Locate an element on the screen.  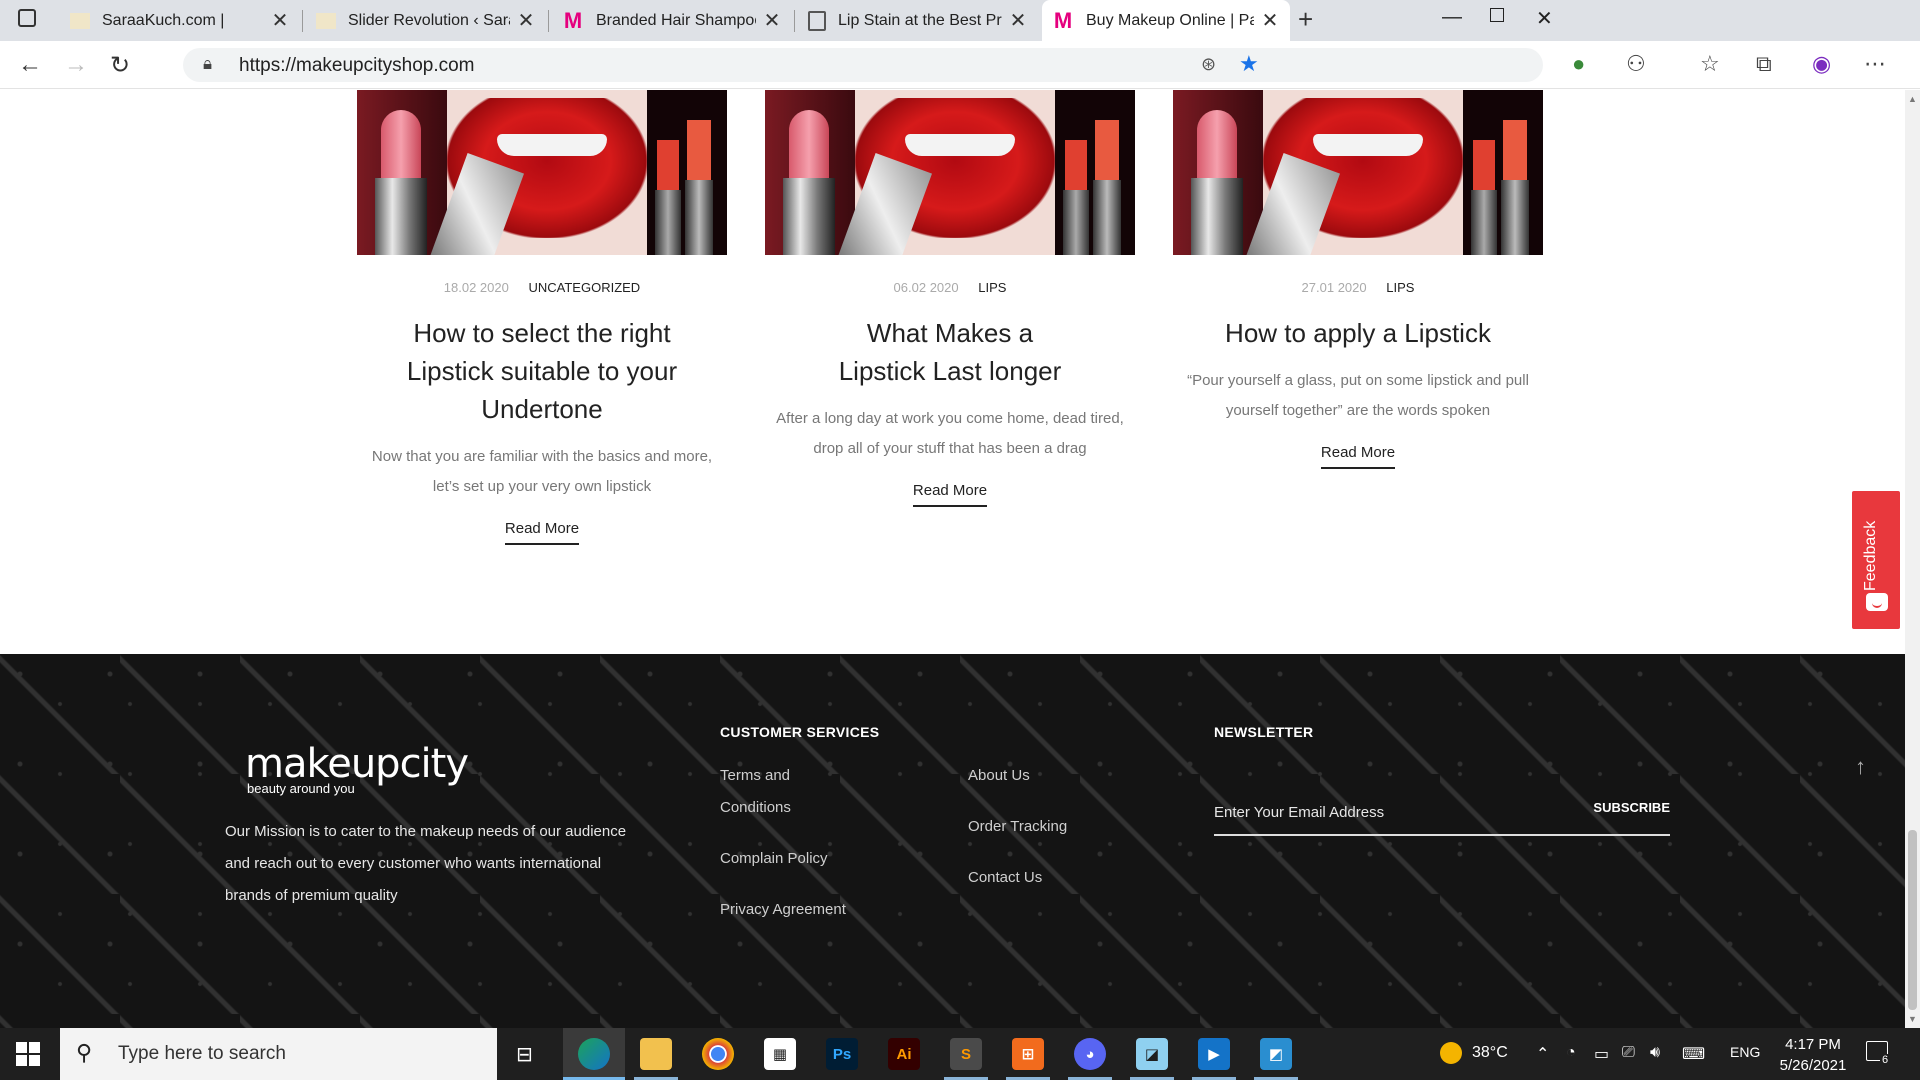
logo-tagline: beauty around you is located at coordinates (301, 788).